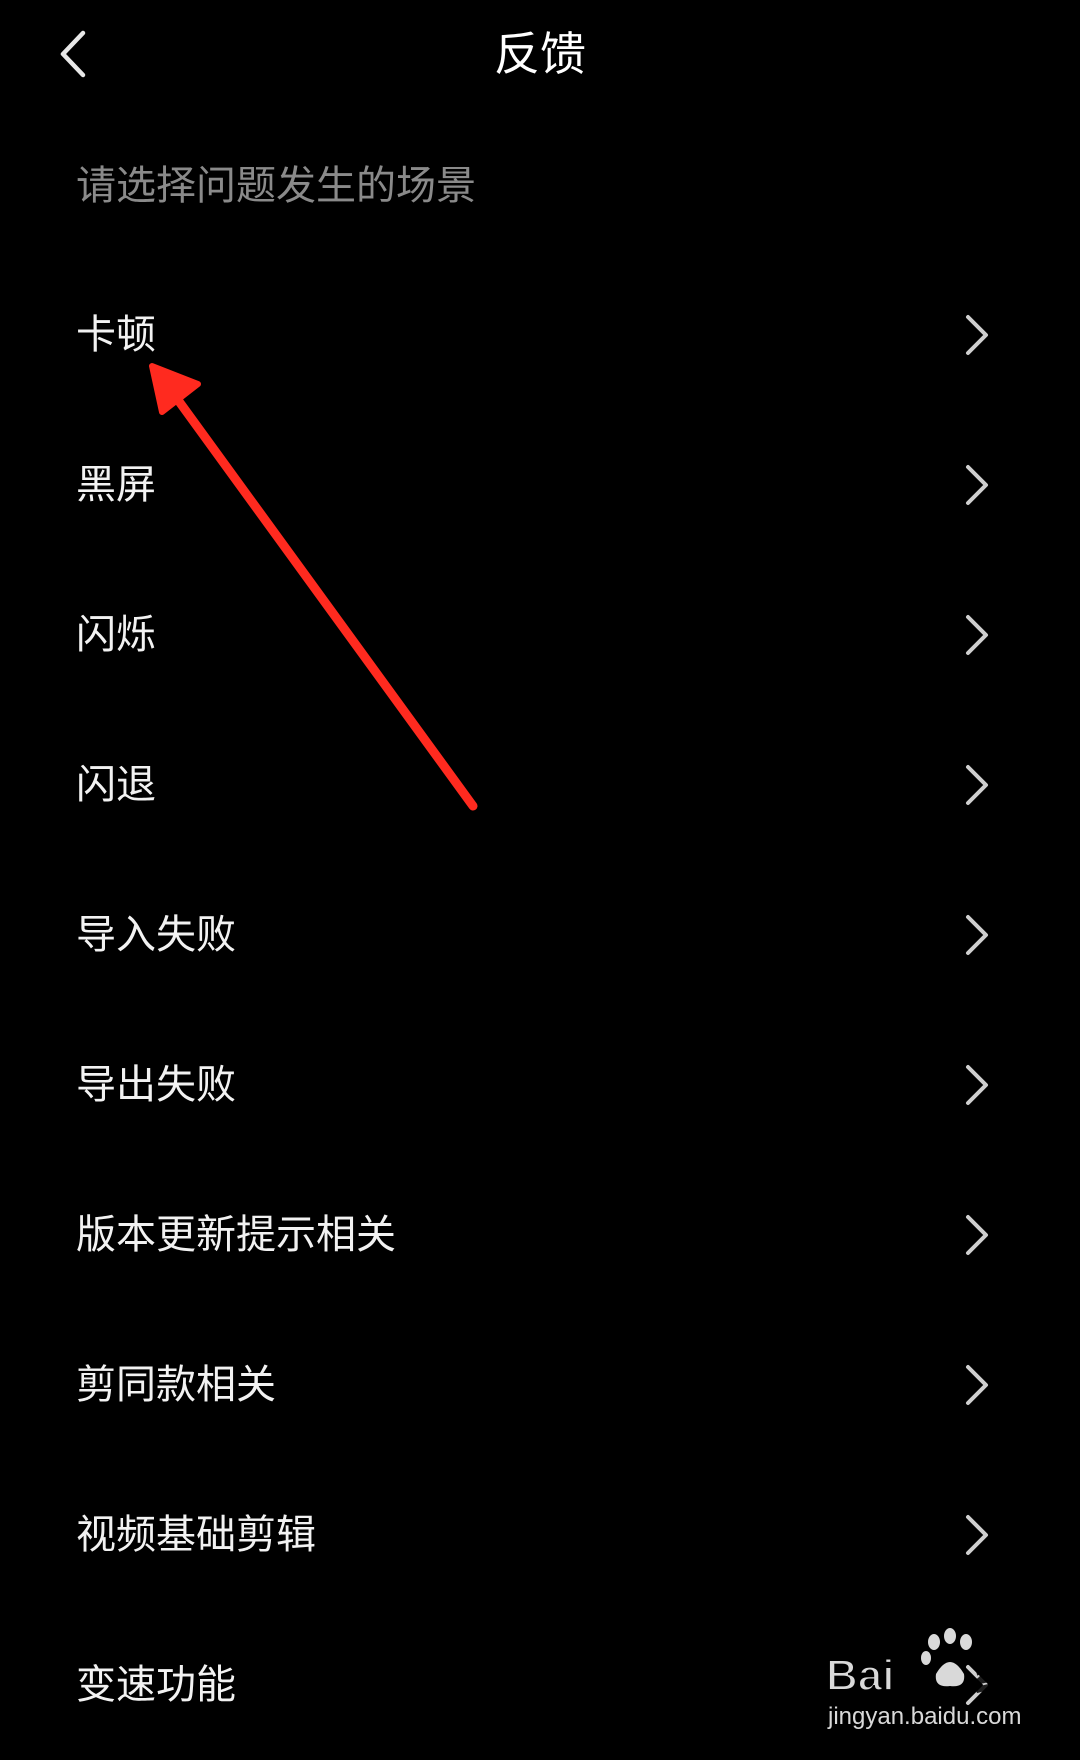  Describe the element at coordinates (925, 1716) in the screenshot. I see `watermark-url: jingyan.baidu.com` at that location.